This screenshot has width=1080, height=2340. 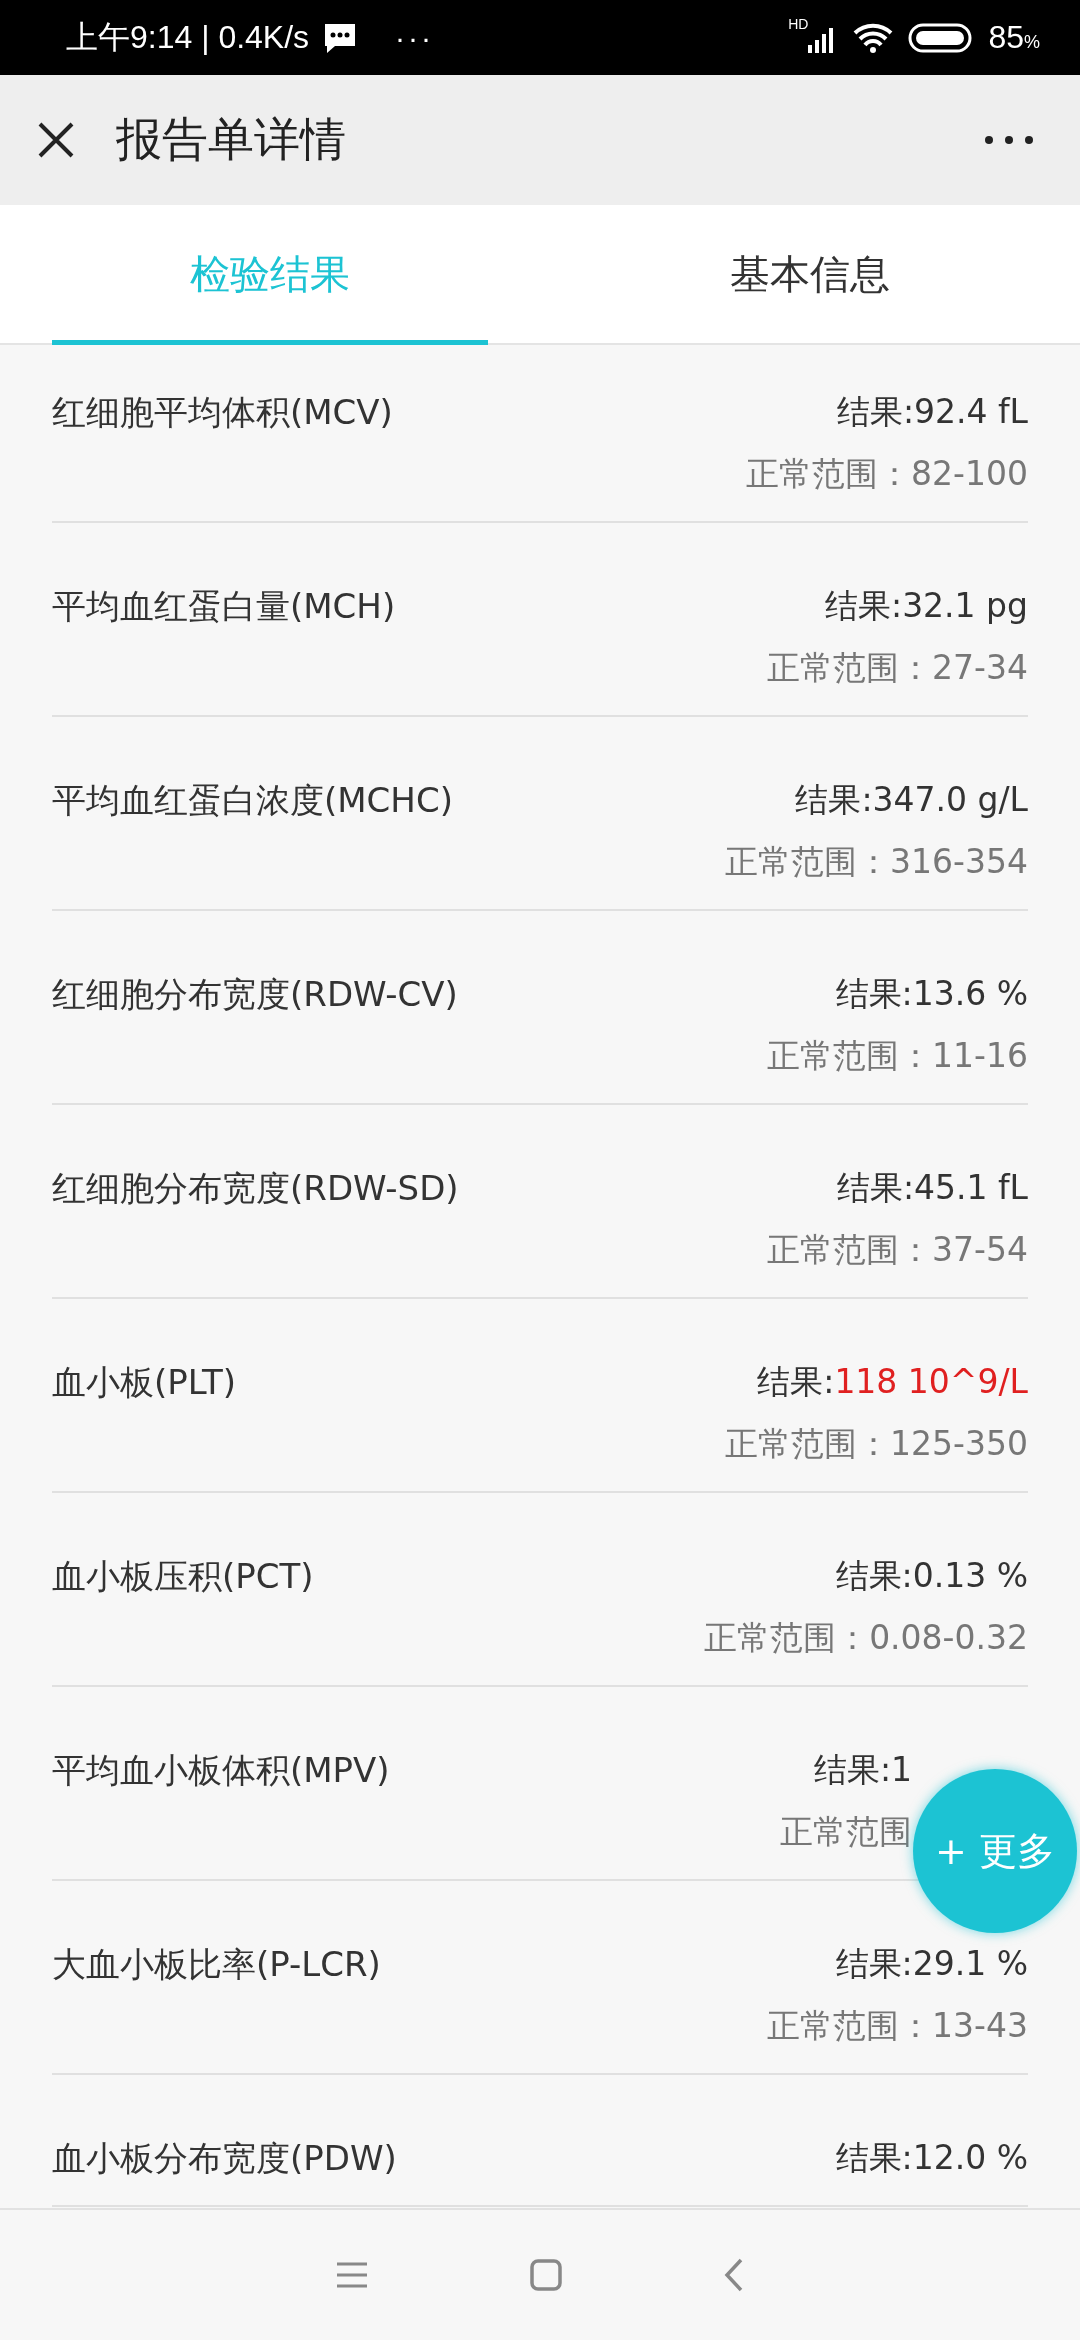 What do you see at coordinates (931, 2158) in the screenshot?
I see `result-value: 结果:12.0 %` at bounding box center [931, 2158].